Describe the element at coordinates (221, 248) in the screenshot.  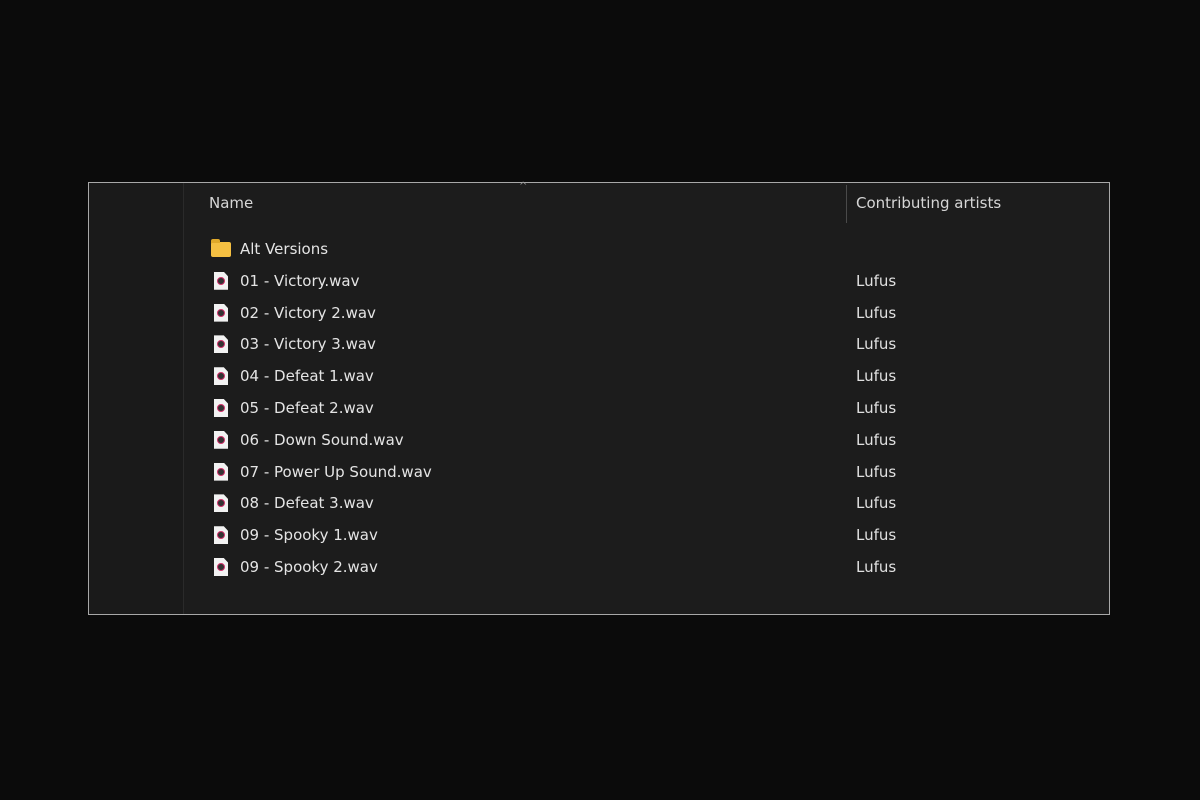
I see `folder-icon` at that location.